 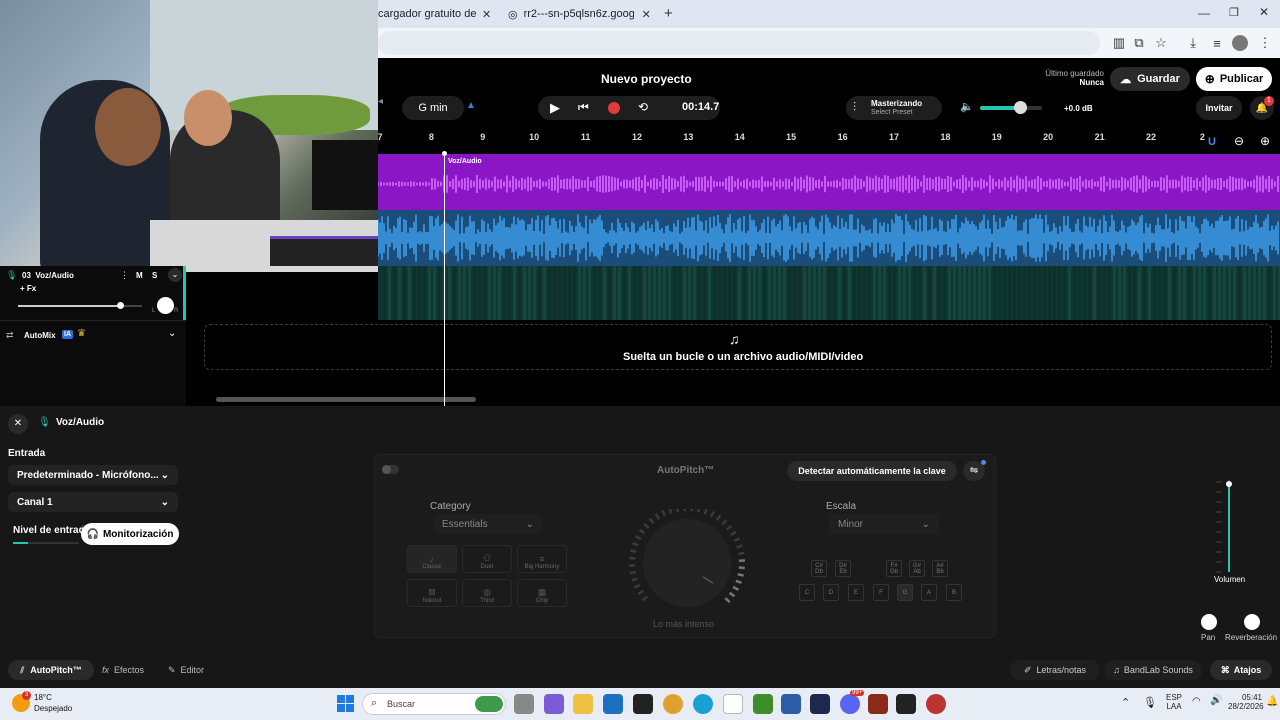 What do you see at coordinates (643, 107) in the screenshot?
I see `loop-icon: ⟲` at bounding box center [643, 107].